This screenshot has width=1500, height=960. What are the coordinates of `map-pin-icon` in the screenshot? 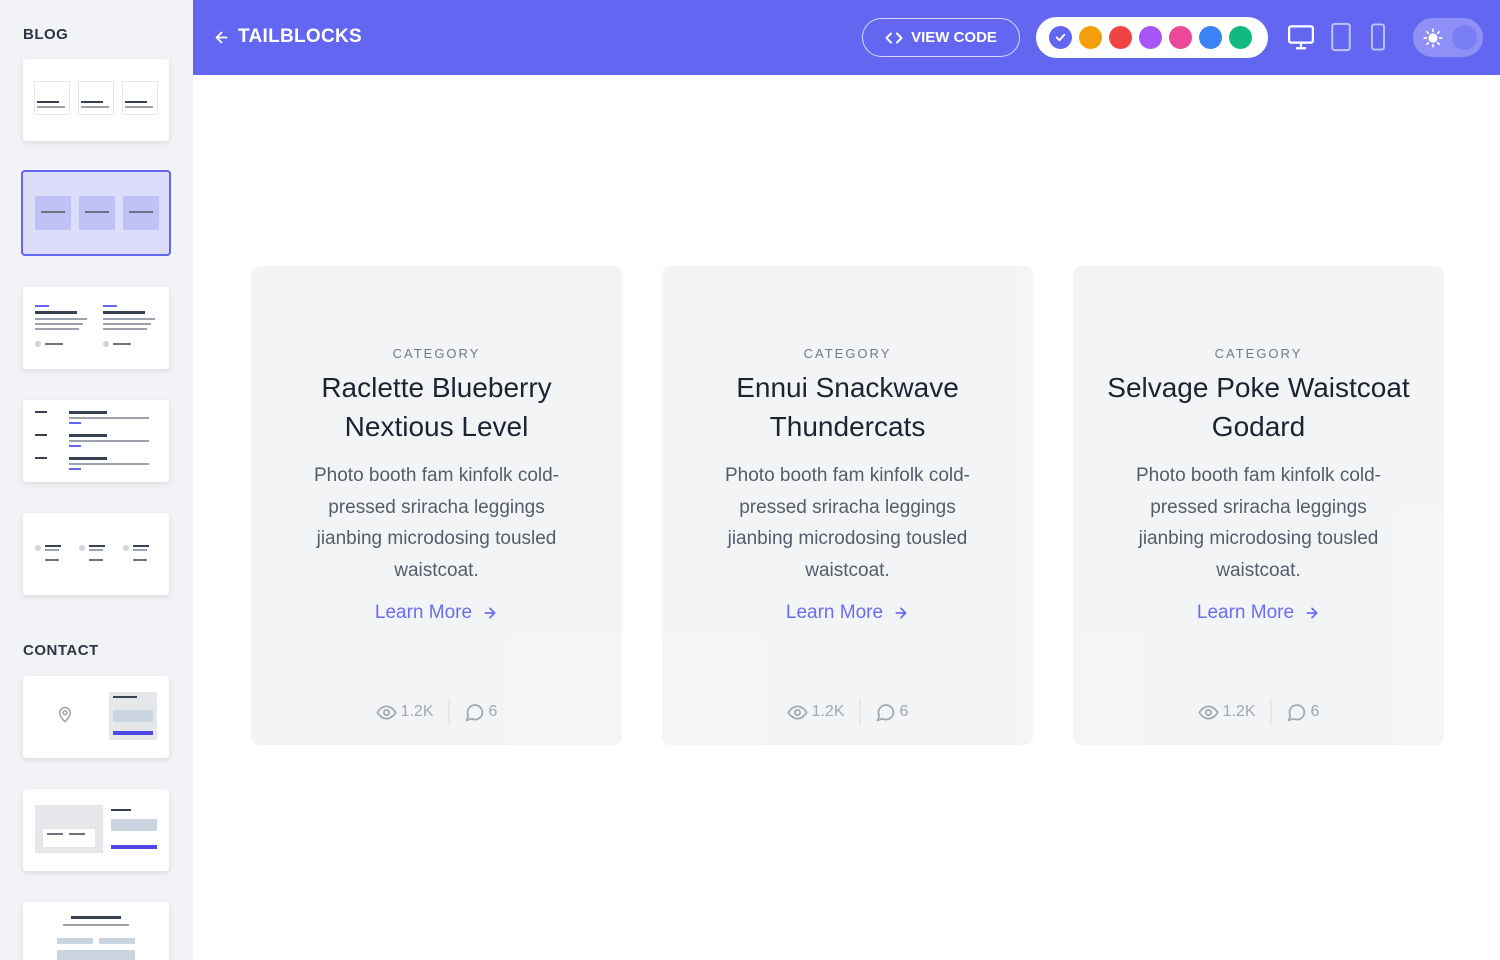 It's located at (65, 714).